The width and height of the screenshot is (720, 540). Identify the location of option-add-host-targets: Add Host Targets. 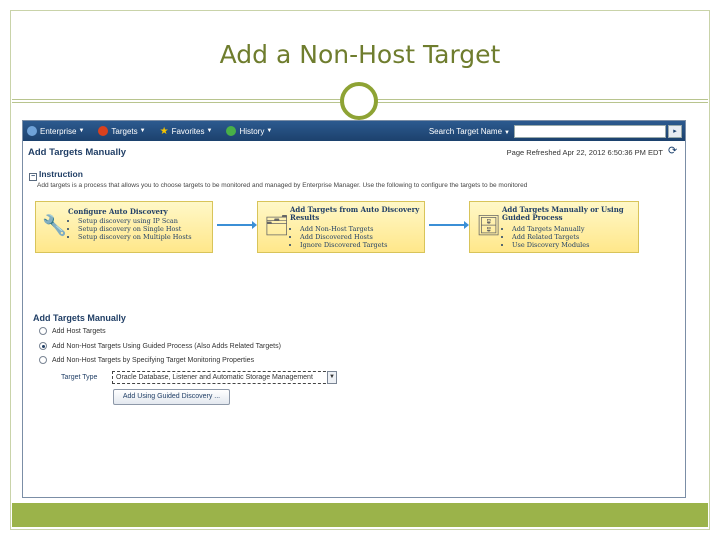
(72, 331).